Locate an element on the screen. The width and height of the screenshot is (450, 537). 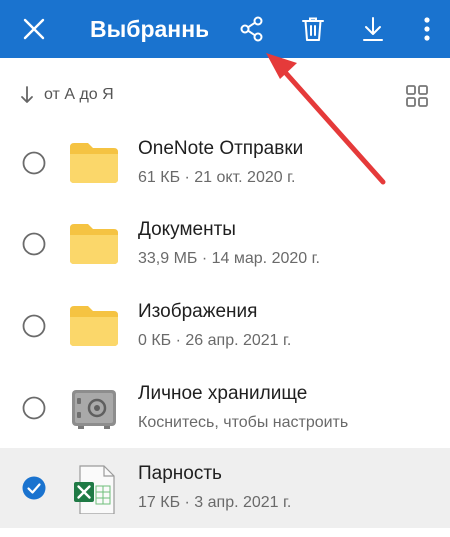
delete-icon is located at coordinates (313, 29).